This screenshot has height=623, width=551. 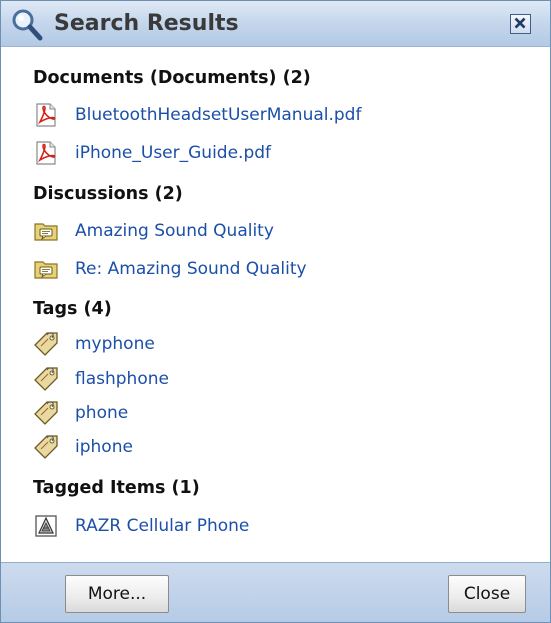 I want to click on tagged-items-section-header: Tagged Items (1), so click(x=116, y=488).